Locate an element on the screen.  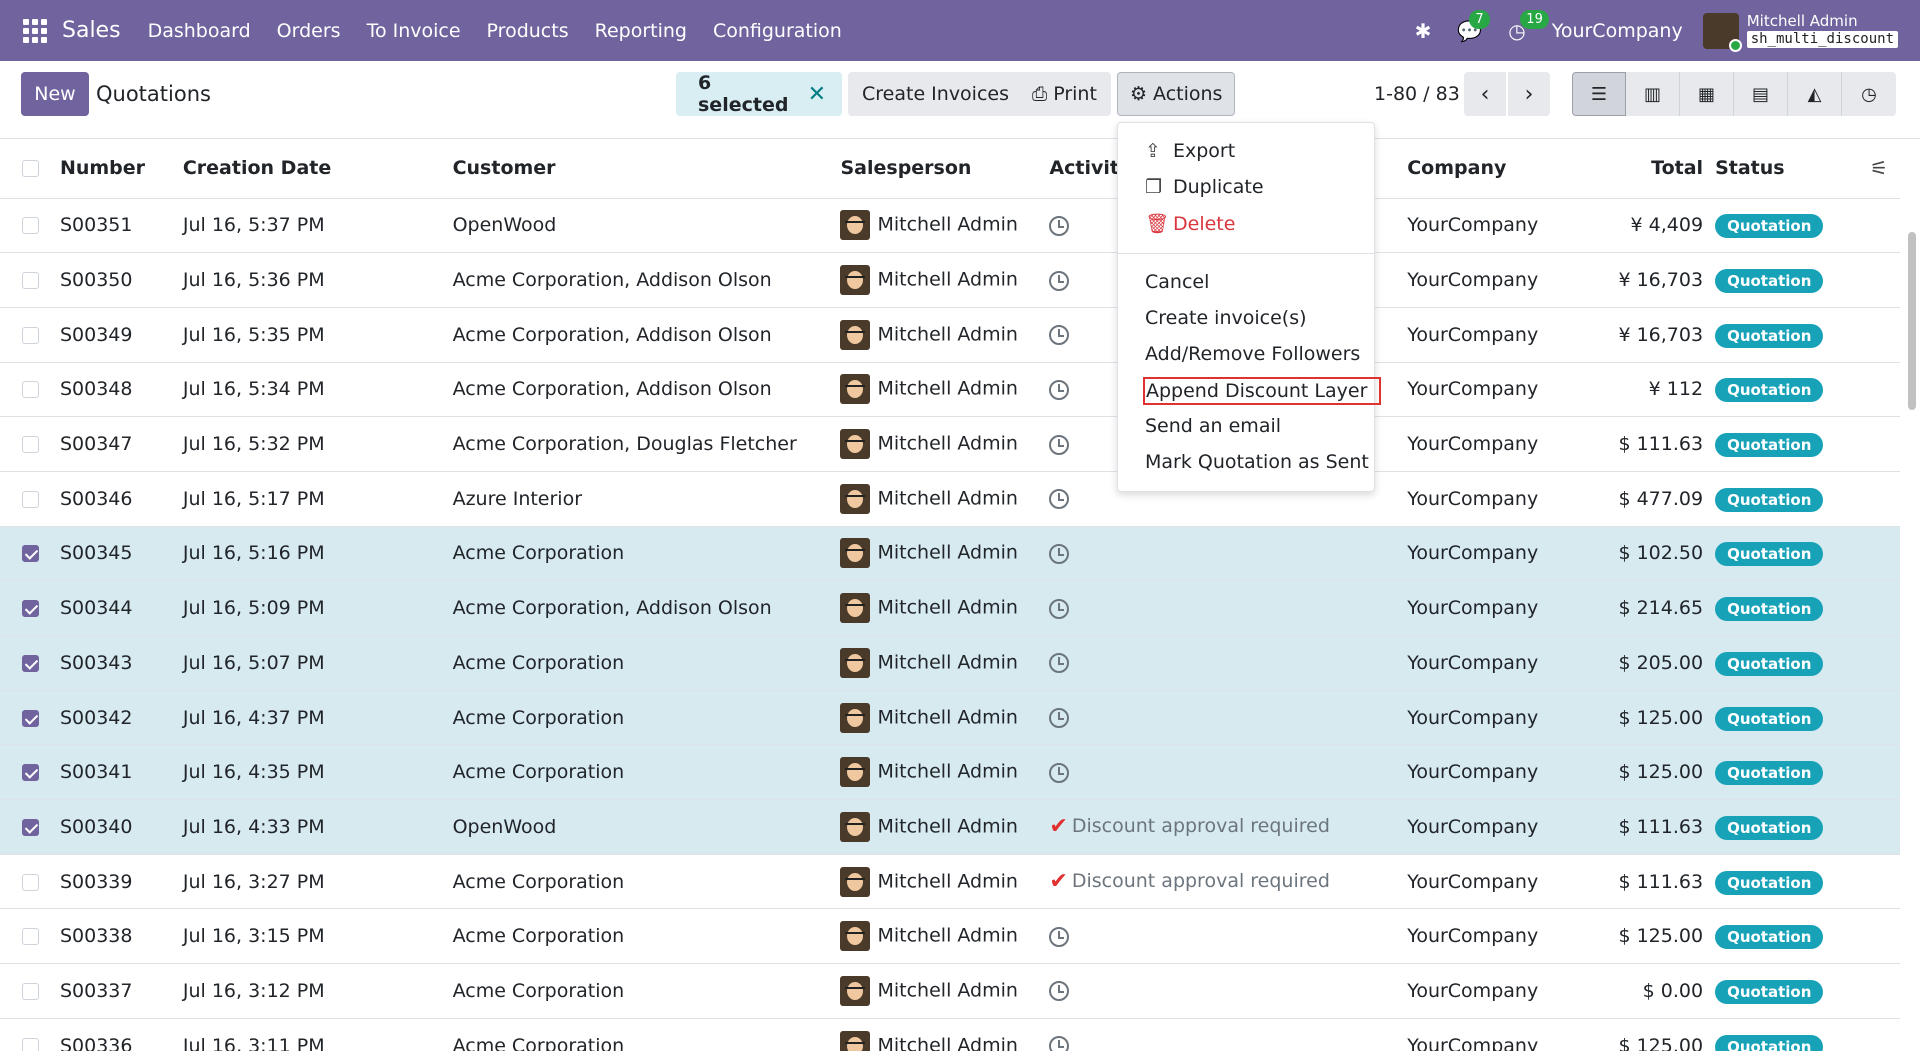
user-avatar is located at coordinates (1722, 32).